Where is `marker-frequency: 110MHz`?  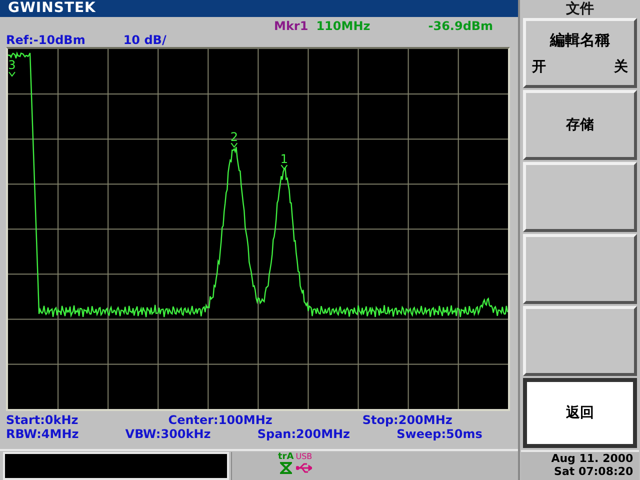
marker-frequency: 110MHz is located at coordinates (343, 25).